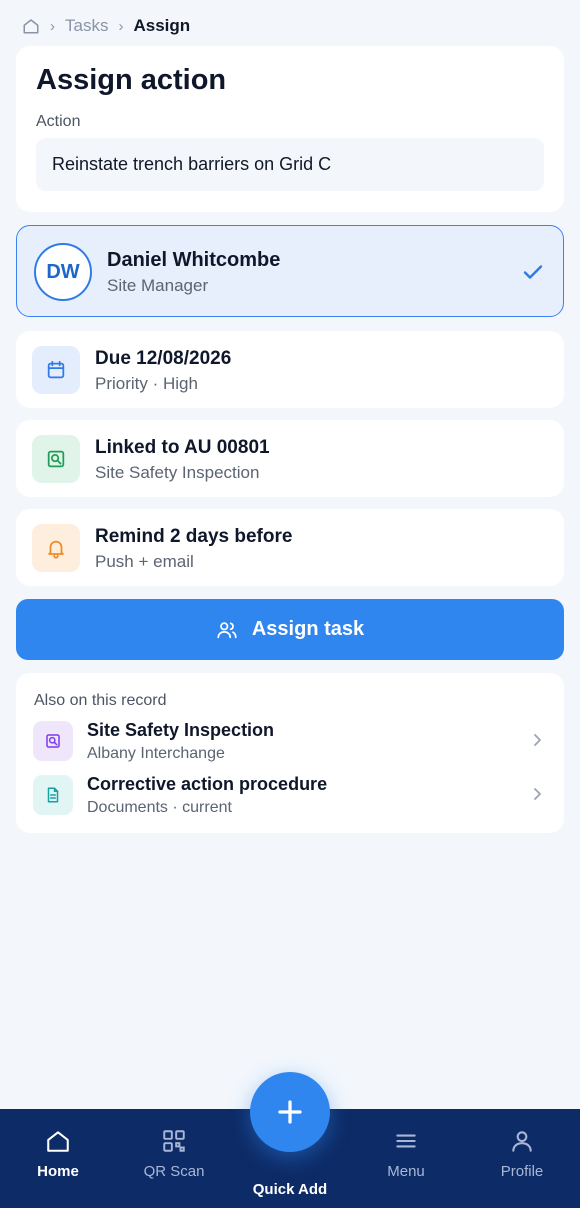  I want to click on nav-menu: Menu, so click(406, 1162).